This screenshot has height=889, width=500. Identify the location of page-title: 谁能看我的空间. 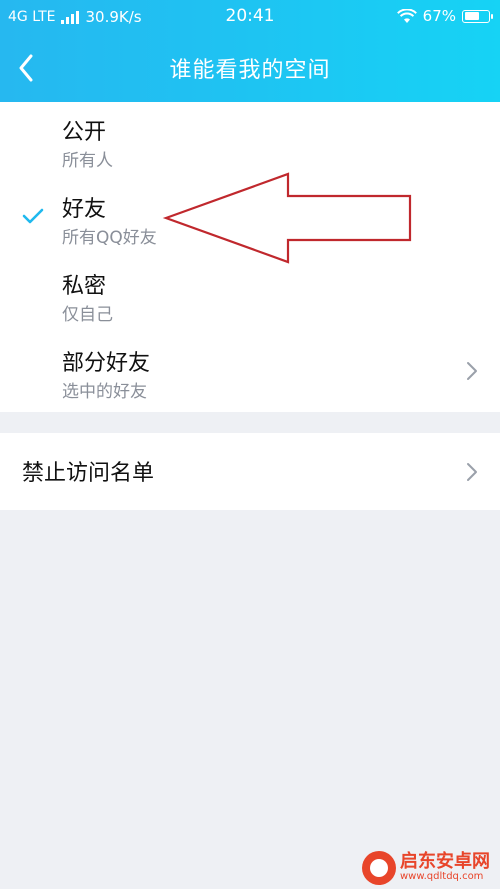
(250, 70).